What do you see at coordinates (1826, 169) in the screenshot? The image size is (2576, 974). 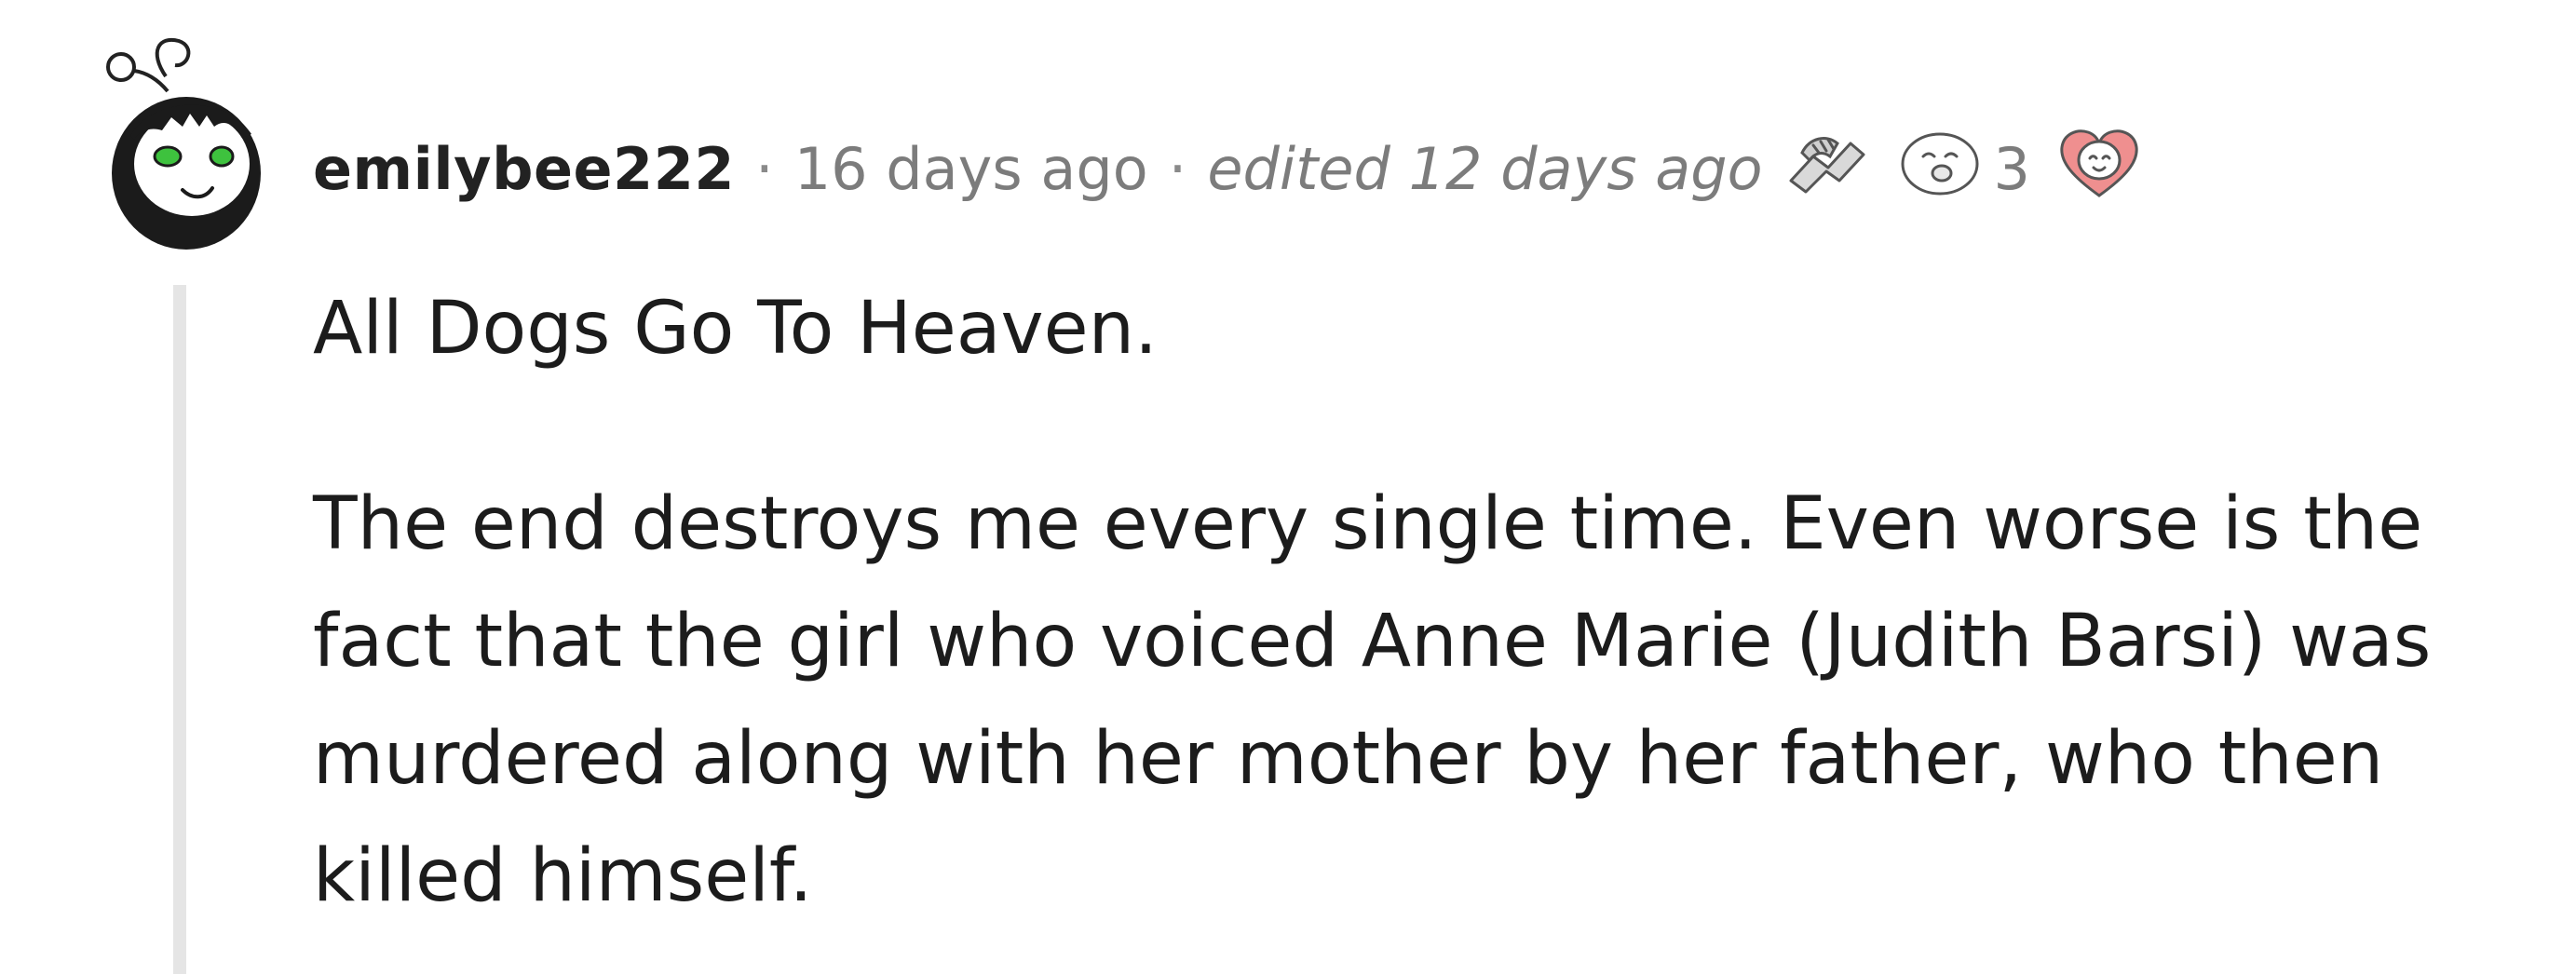 I see `handshake-award-icon` at bounding box center [1826, 169].